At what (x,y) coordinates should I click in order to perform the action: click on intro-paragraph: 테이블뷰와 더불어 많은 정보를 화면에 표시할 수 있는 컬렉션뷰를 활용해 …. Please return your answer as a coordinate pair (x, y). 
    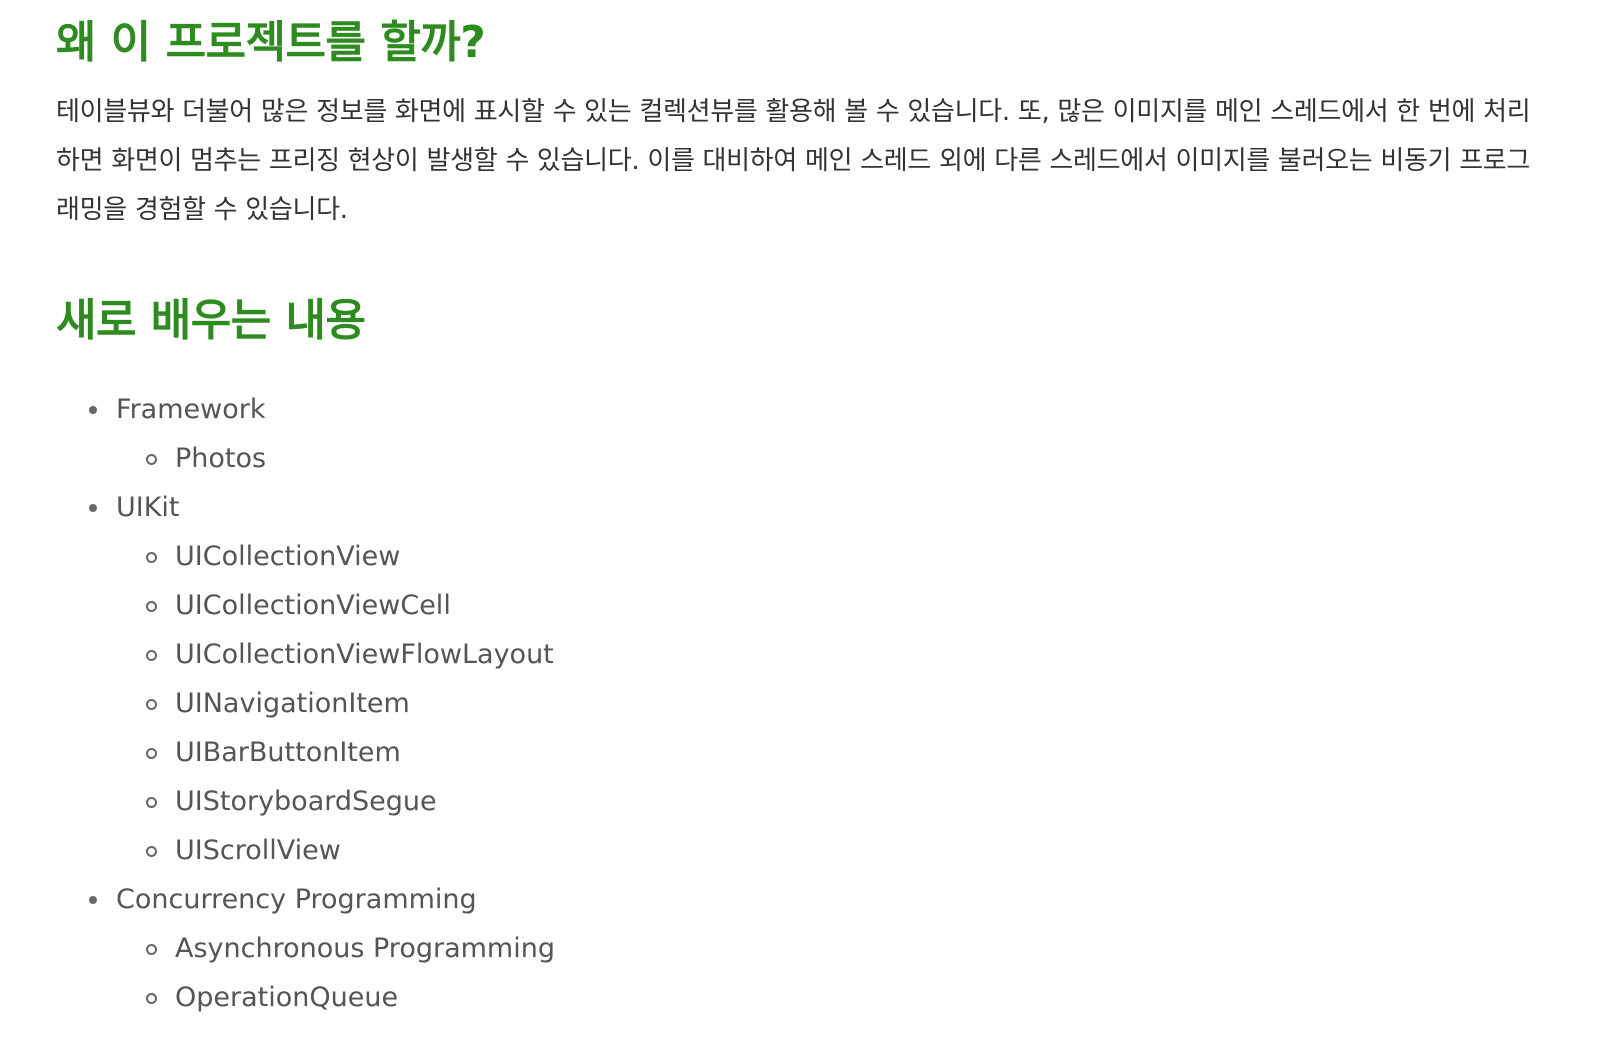
    Looking at the image, I should click on (793, 161).